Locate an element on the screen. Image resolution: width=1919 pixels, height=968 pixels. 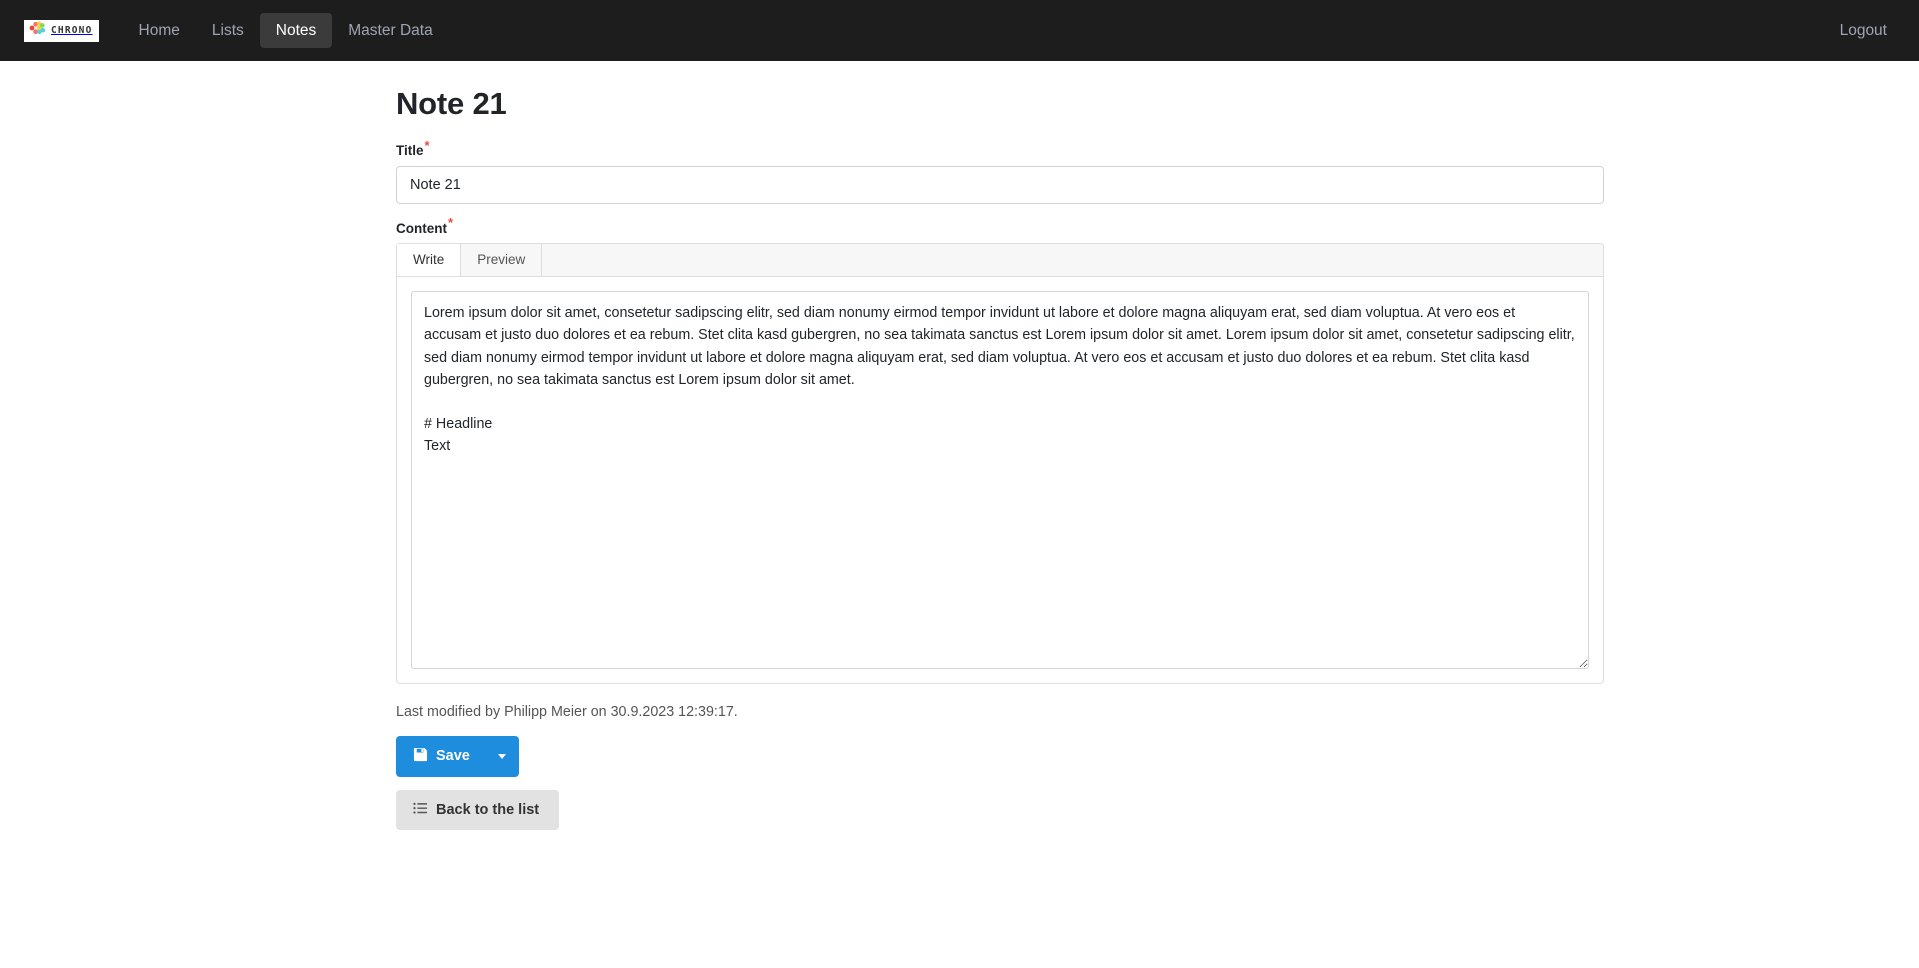
title-label: Title* is located at coordinates (1000, 149).